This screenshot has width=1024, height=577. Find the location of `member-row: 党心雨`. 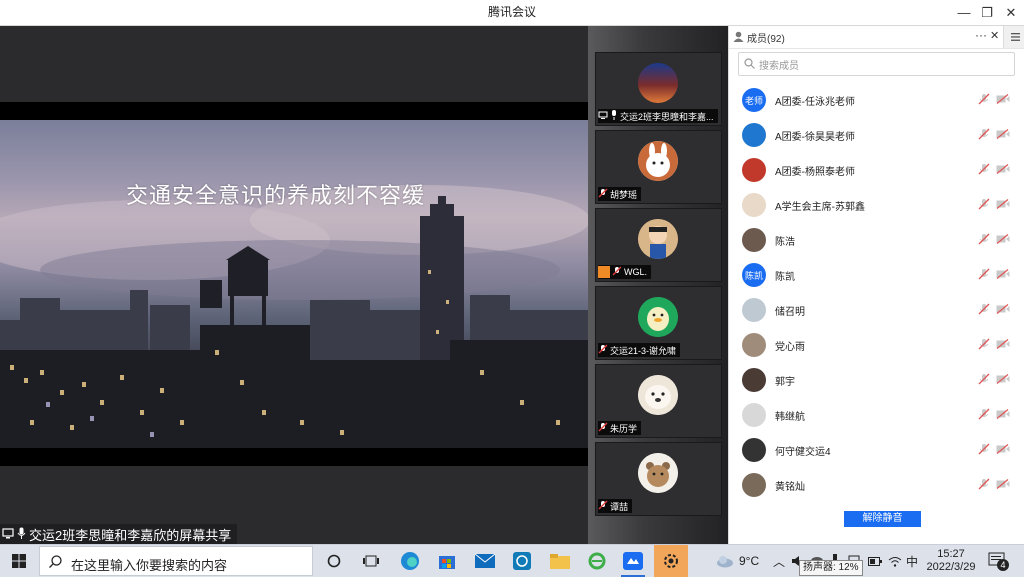

member-row: 党心雨 is located at coordinates (876, 345).